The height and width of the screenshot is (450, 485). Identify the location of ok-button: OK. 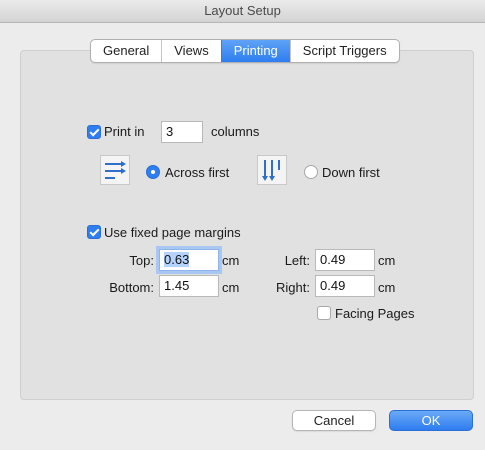
(431, 420).